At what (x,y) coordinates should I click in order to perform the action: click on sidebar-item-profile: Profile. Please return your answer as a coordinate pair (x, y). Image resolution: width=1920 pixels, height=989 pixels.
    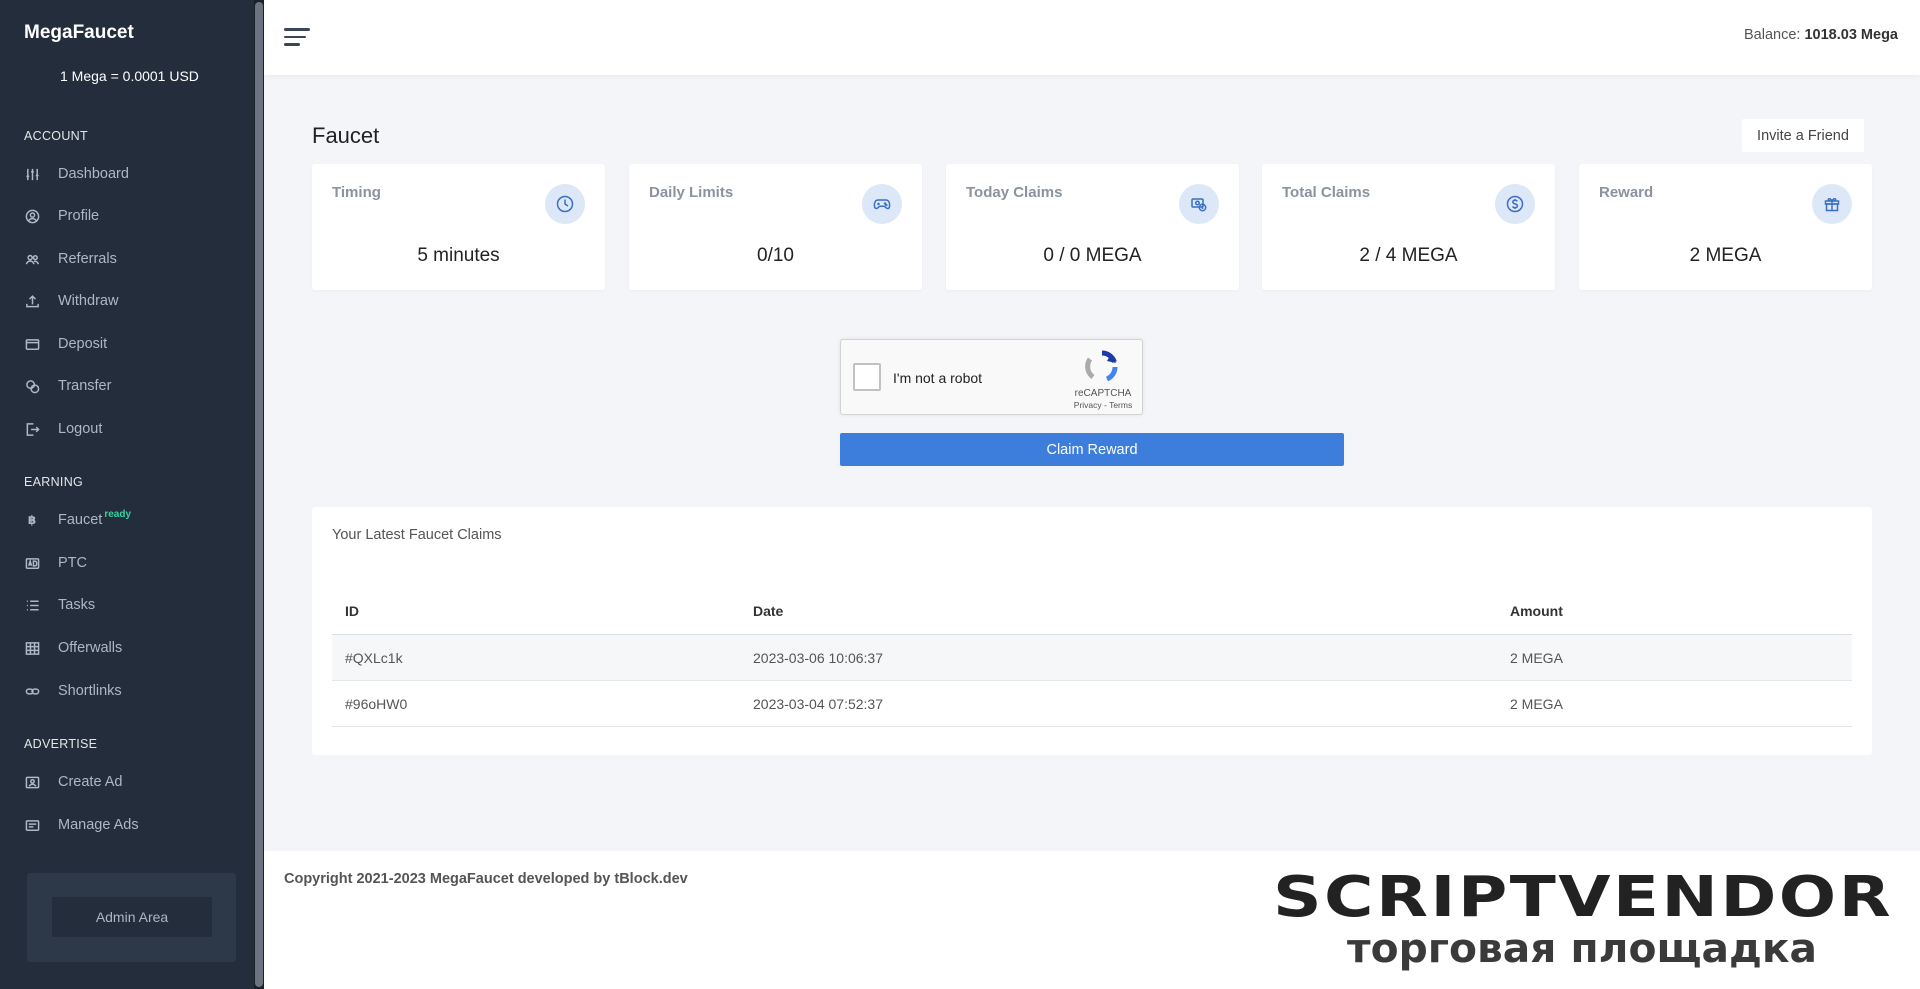
    Looking at the image, I should click on (134, 216).